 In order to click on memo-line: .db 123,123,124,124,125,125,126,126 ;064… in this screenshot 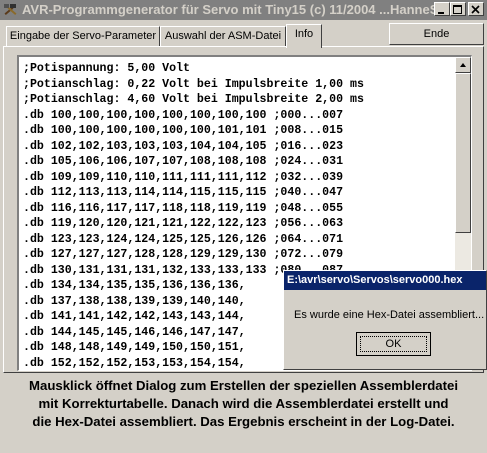, I will do `click(183, 239)`.